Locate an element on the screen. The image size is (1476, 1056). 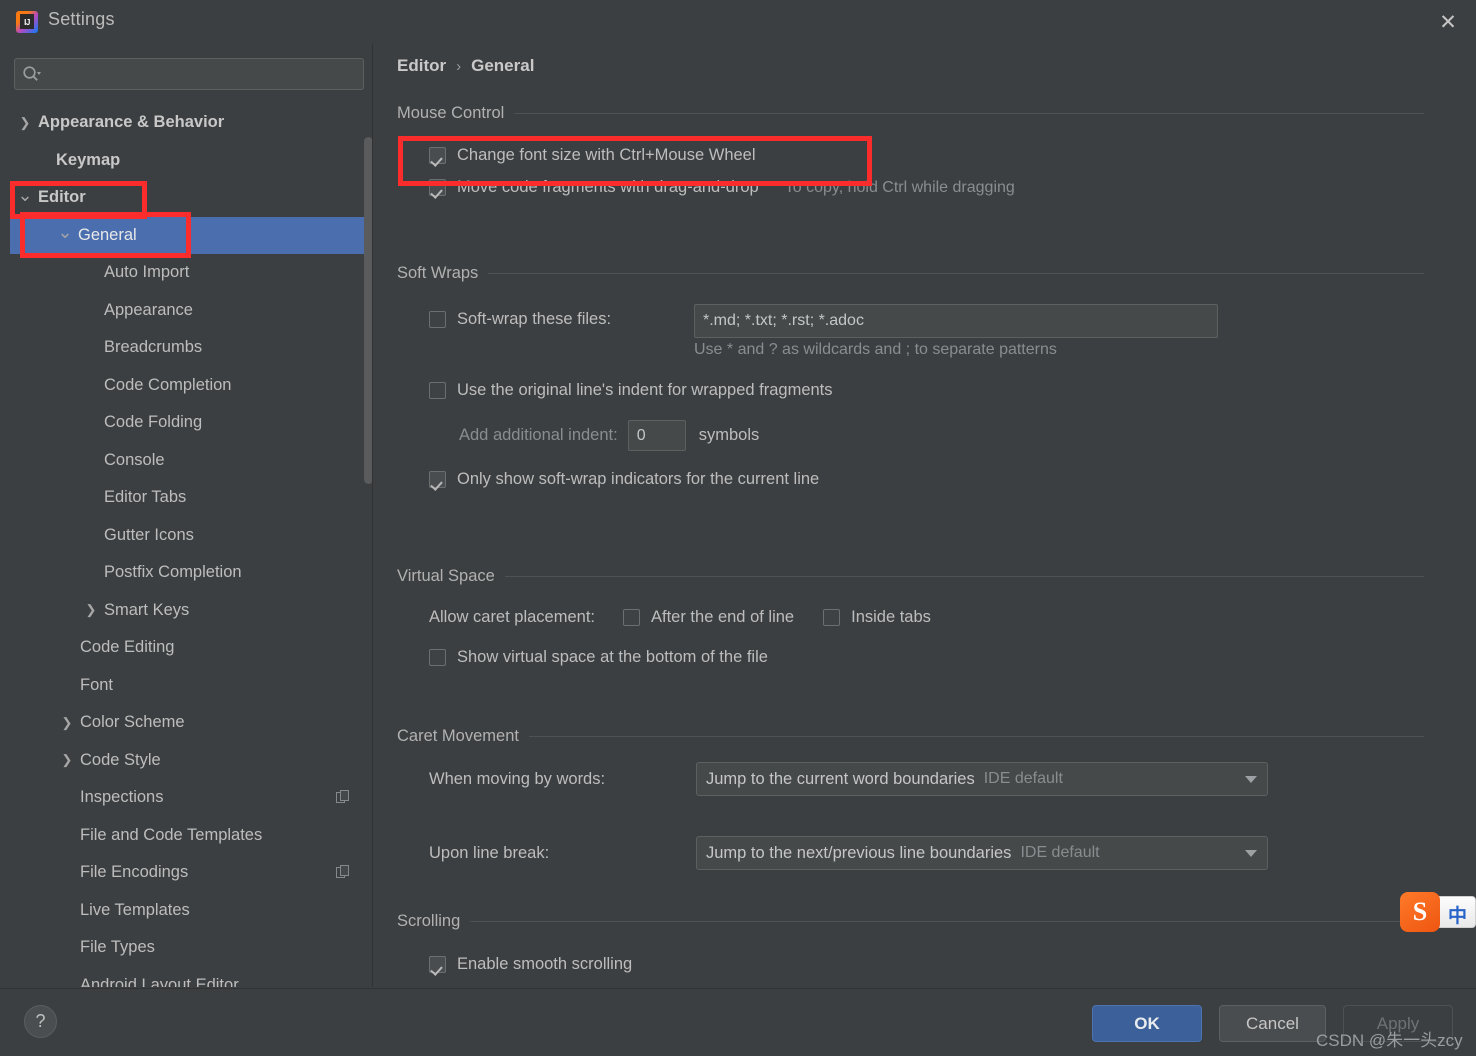
sidebar-item-editor: ⌄ Editor is located at coordinates (191, 198).